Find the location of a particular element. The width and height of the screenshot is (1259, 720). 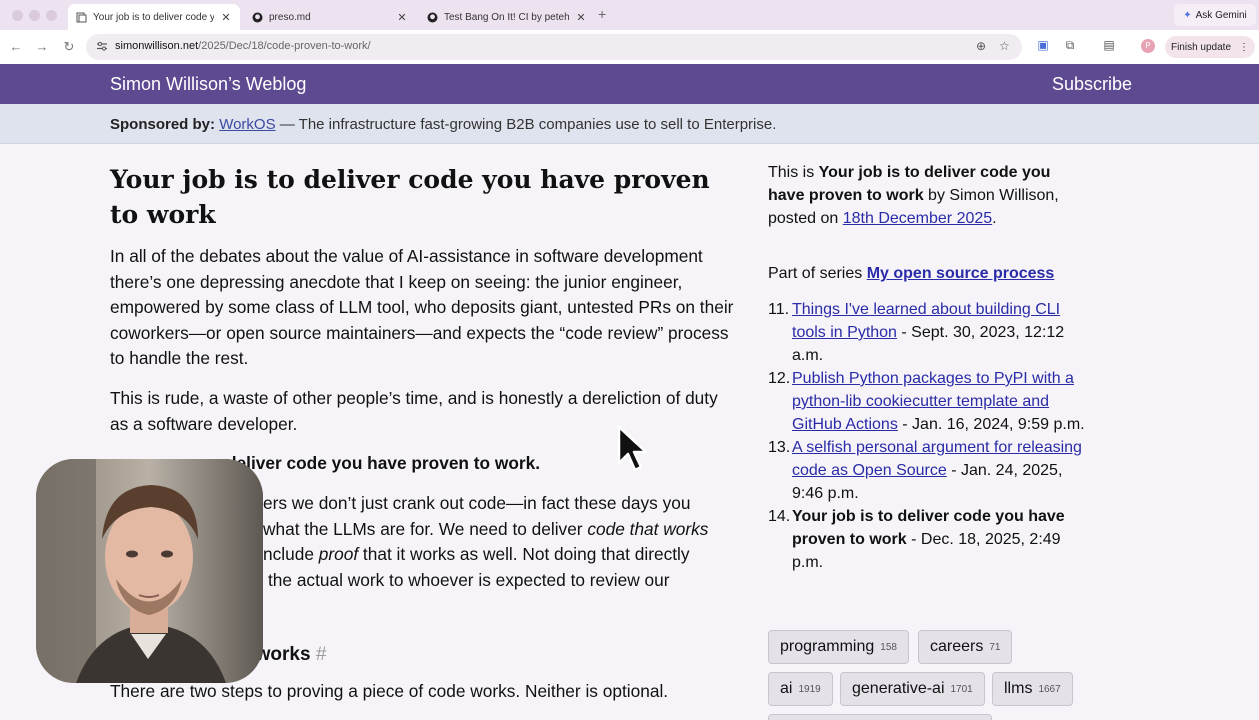

tag-count: 1919 is located at coordinates (809, 689).